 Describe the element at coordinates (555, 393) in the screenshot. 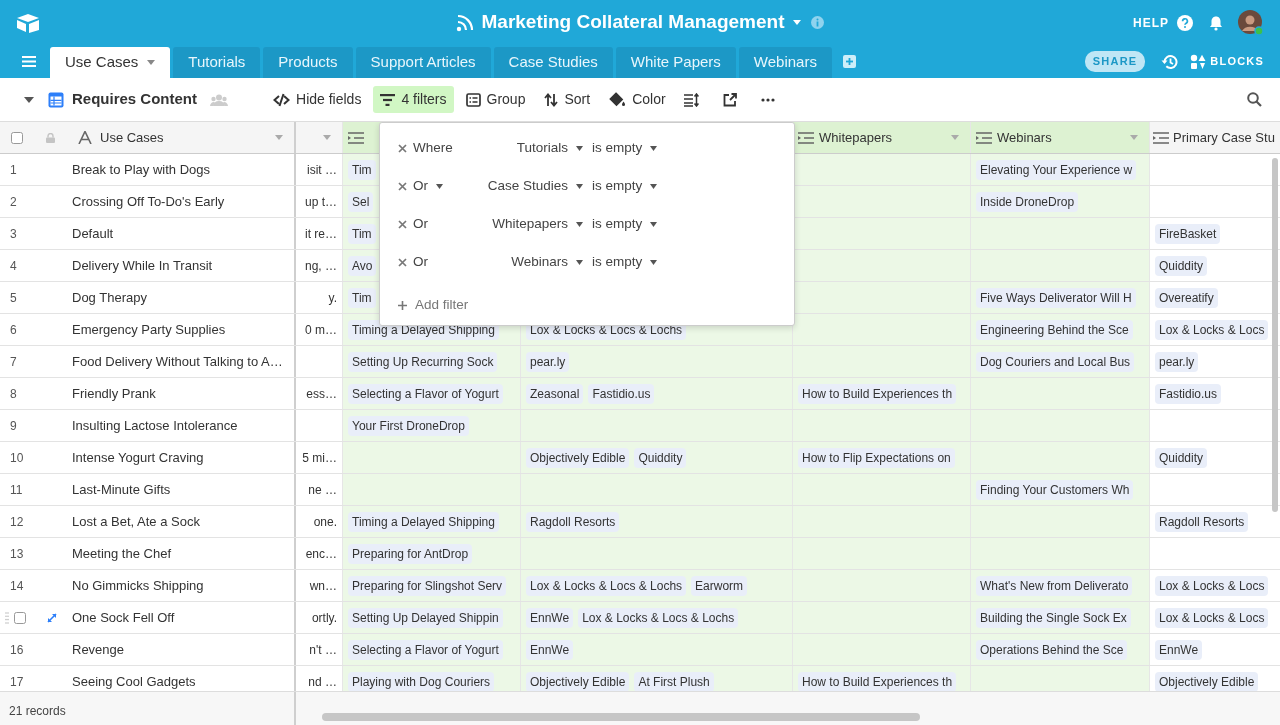

I see `linked-record-chip: Zeasonal` at that location.